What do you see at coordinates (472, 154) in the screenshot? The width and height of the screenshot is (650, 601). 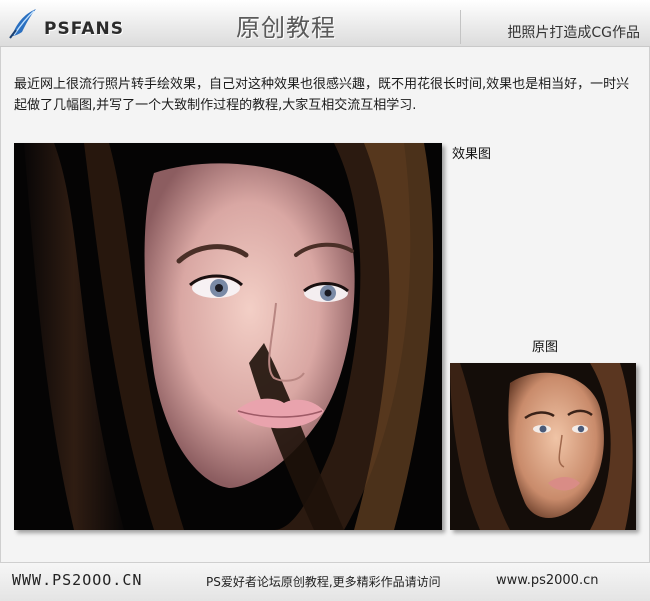 I see `effect-image-label: 效果图` at bounding box center [472, 154].